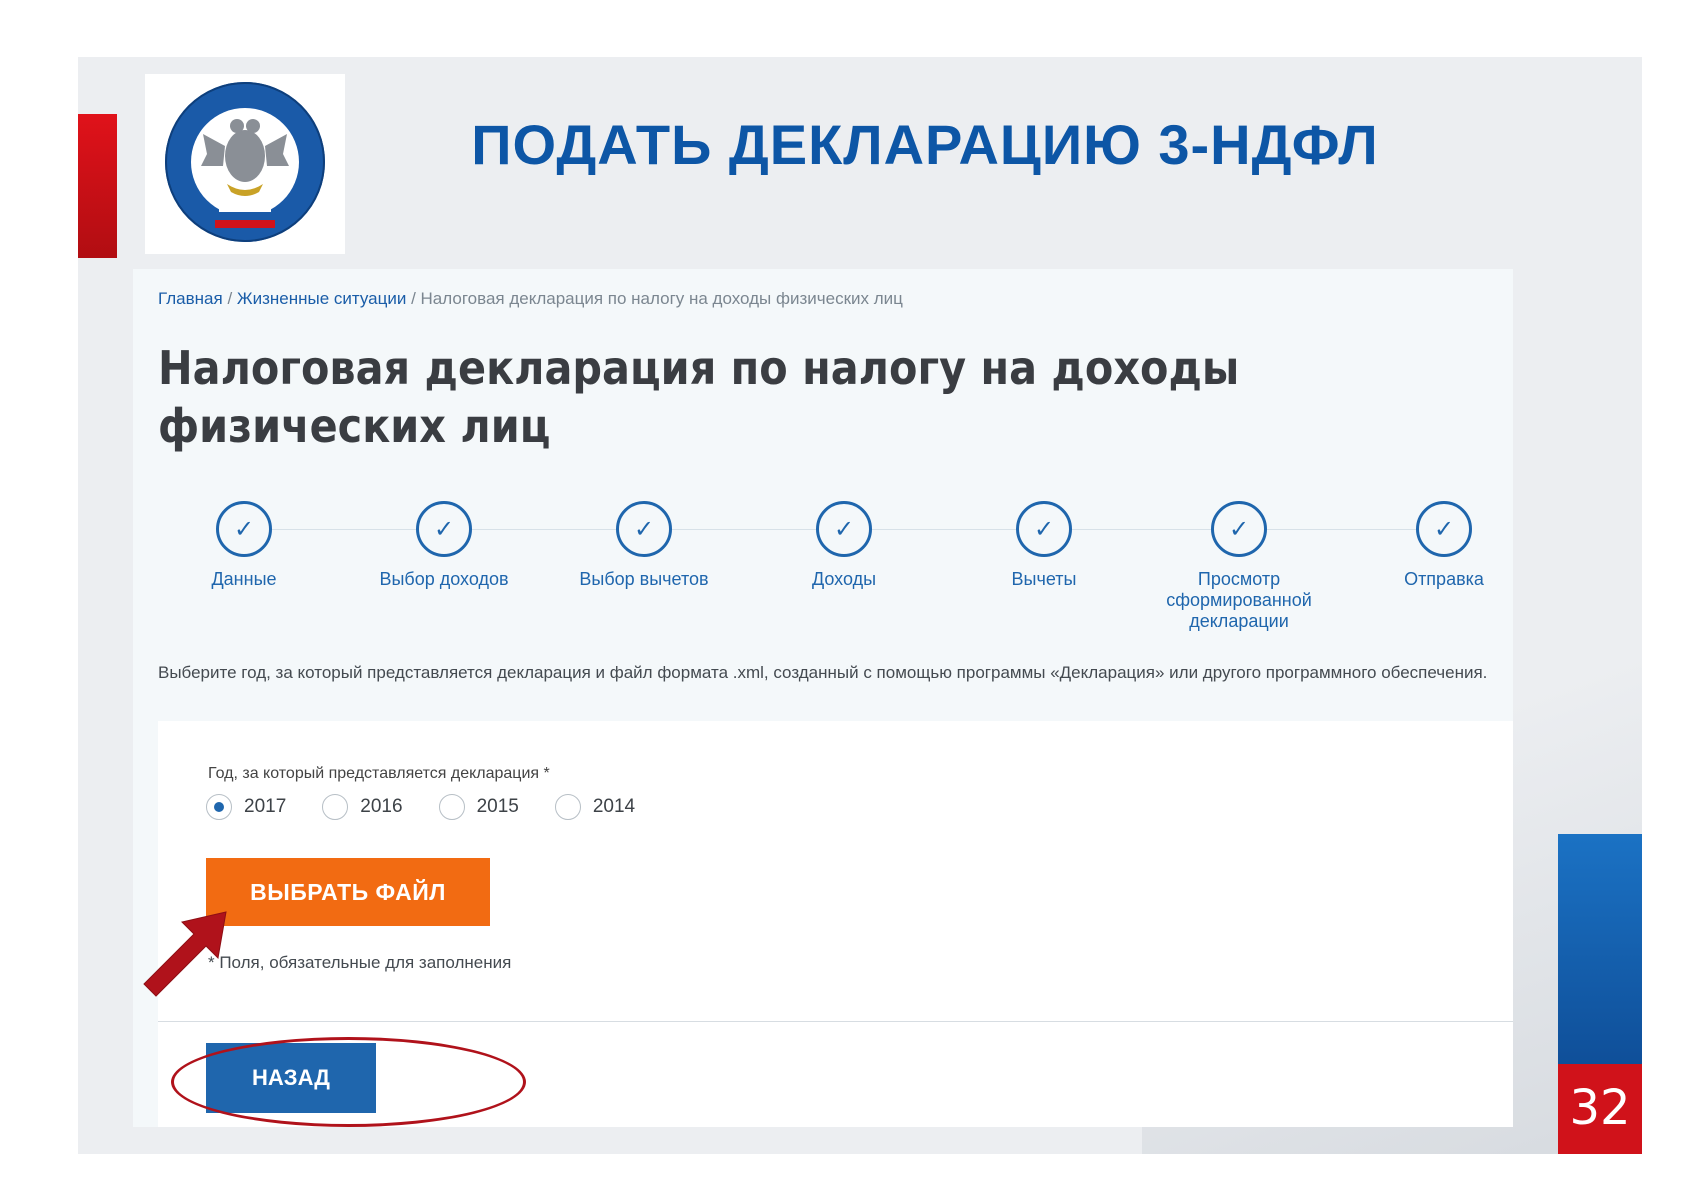  I want to click on step-income-choice: ✓ Выбор доходов, so click(444, 545).